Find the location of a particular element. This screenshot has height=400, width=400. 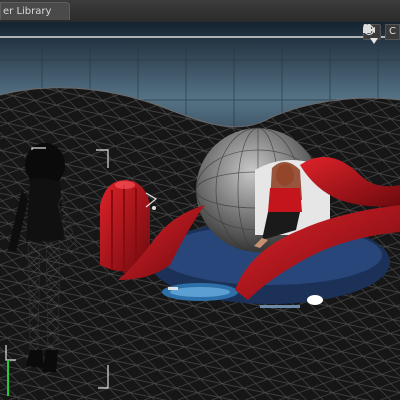

camera-selector: C is located at coordinates (381, 32).